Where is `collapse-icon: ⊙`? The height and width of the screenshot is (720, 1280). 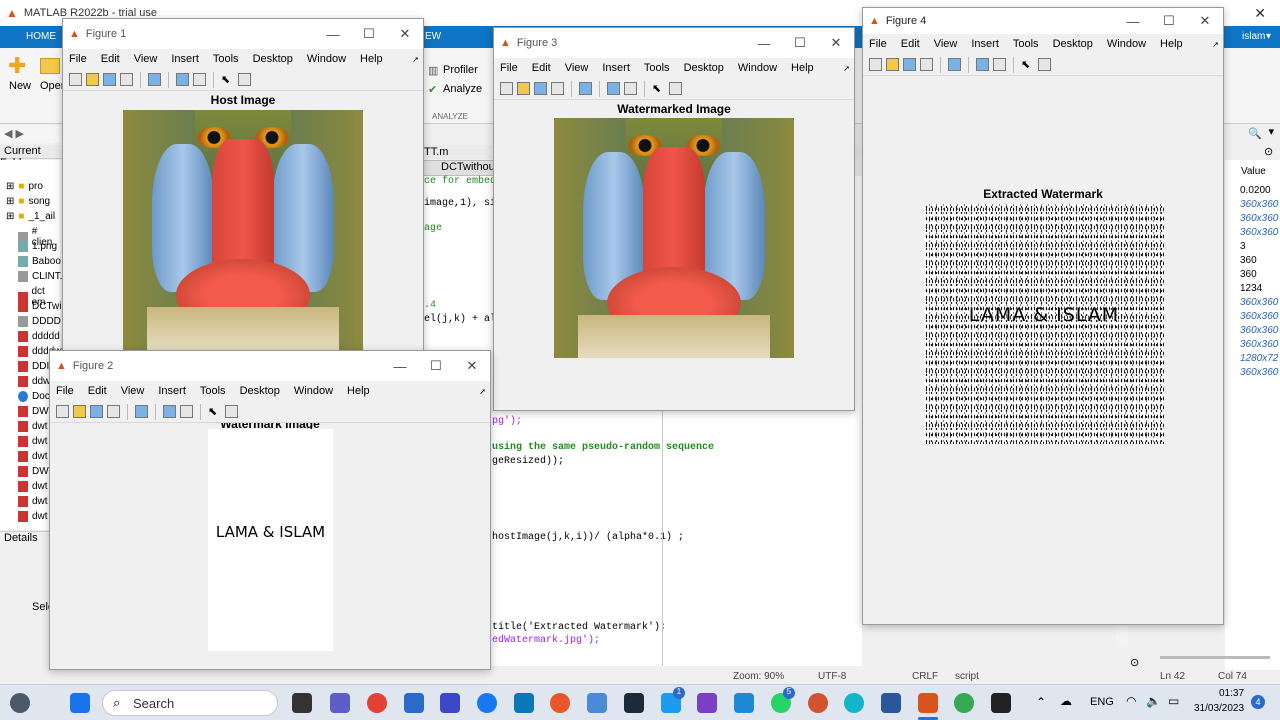
collapse-icon: ⊙ is located at coordinates (1268, 151).